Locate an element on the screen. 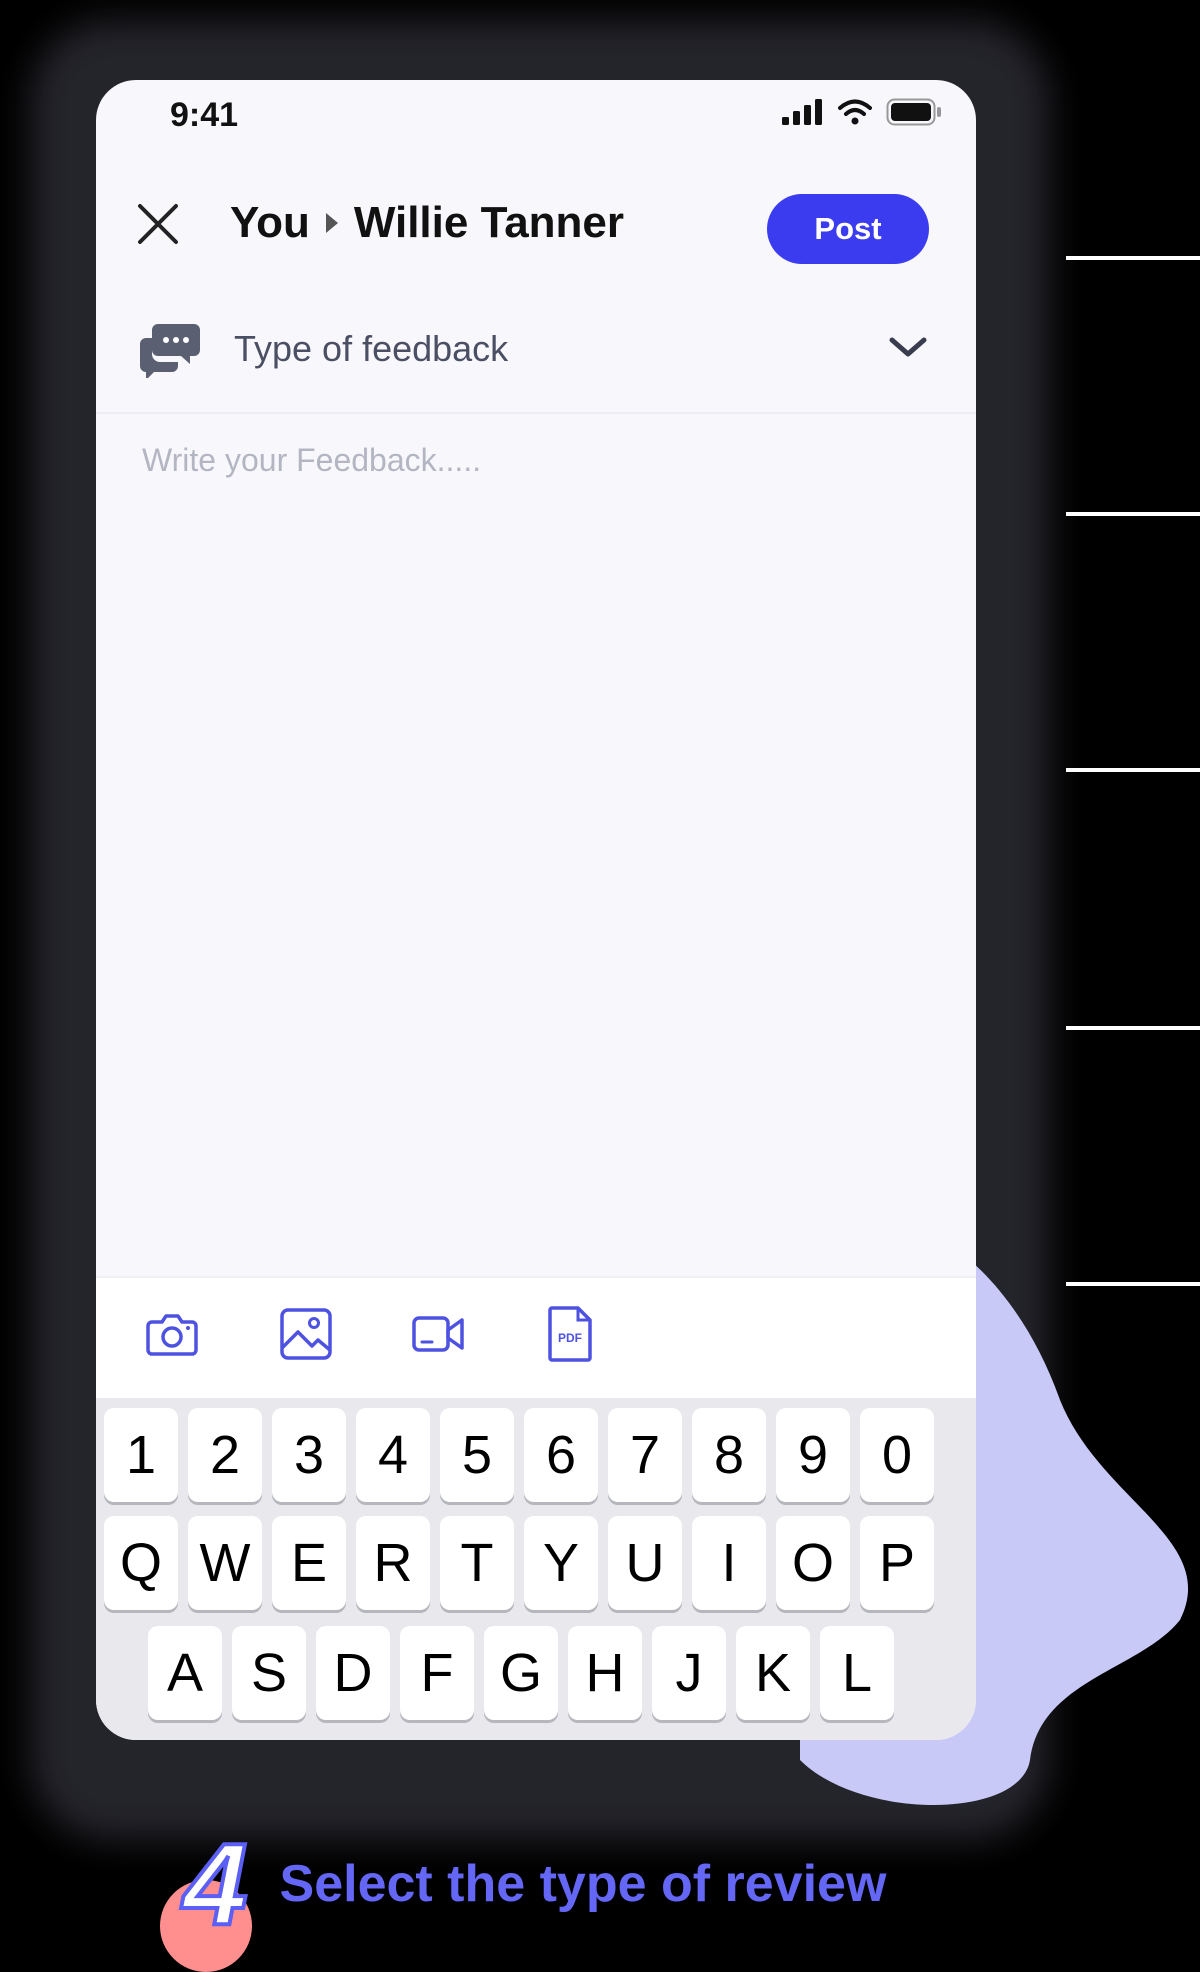 The height and width of the screenshot is (1972, 1200). caption: 4 Select the type of review is located at coordinates (534, 1884).